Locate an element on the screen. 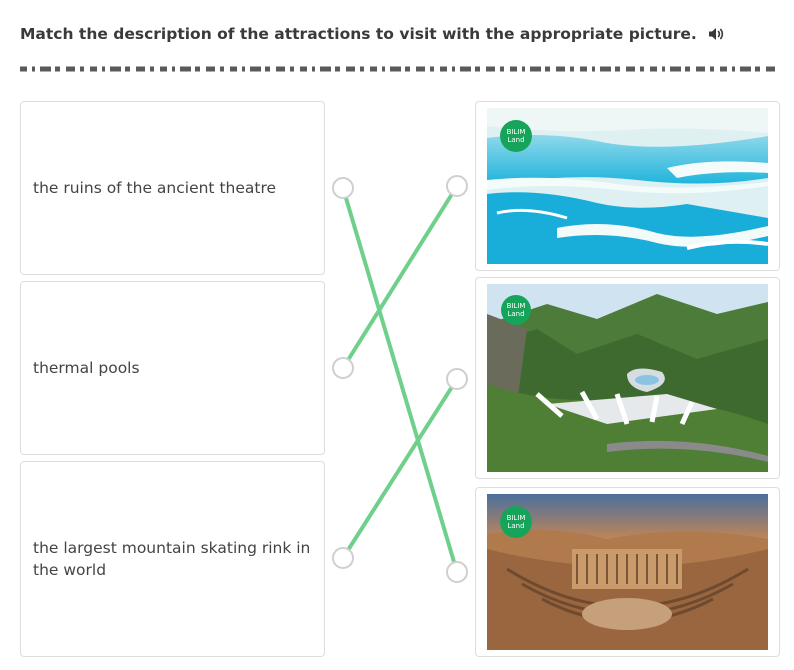  divider-dashes is located at coordinates (399, 69).